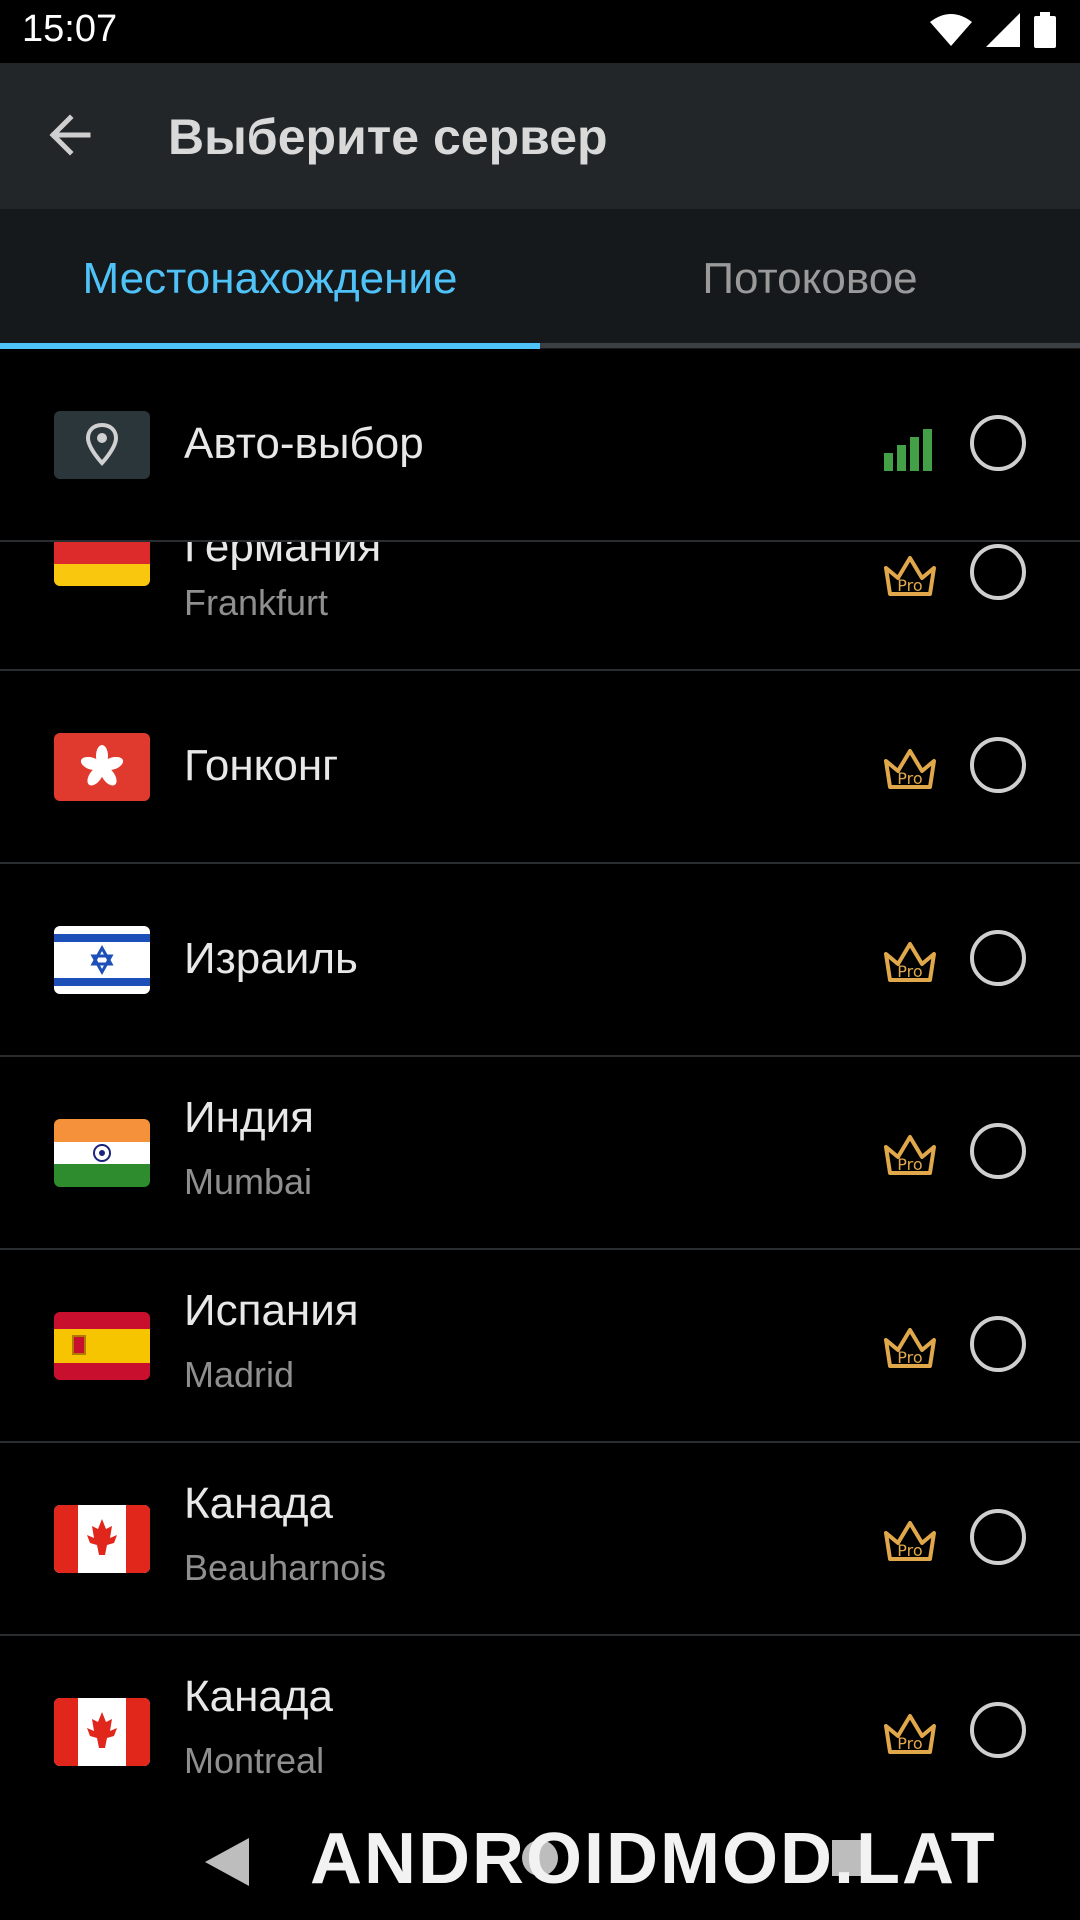  Describe the element at coordinates (227, 1862) in the screenshot. I see `nav-back-icon` at that location.